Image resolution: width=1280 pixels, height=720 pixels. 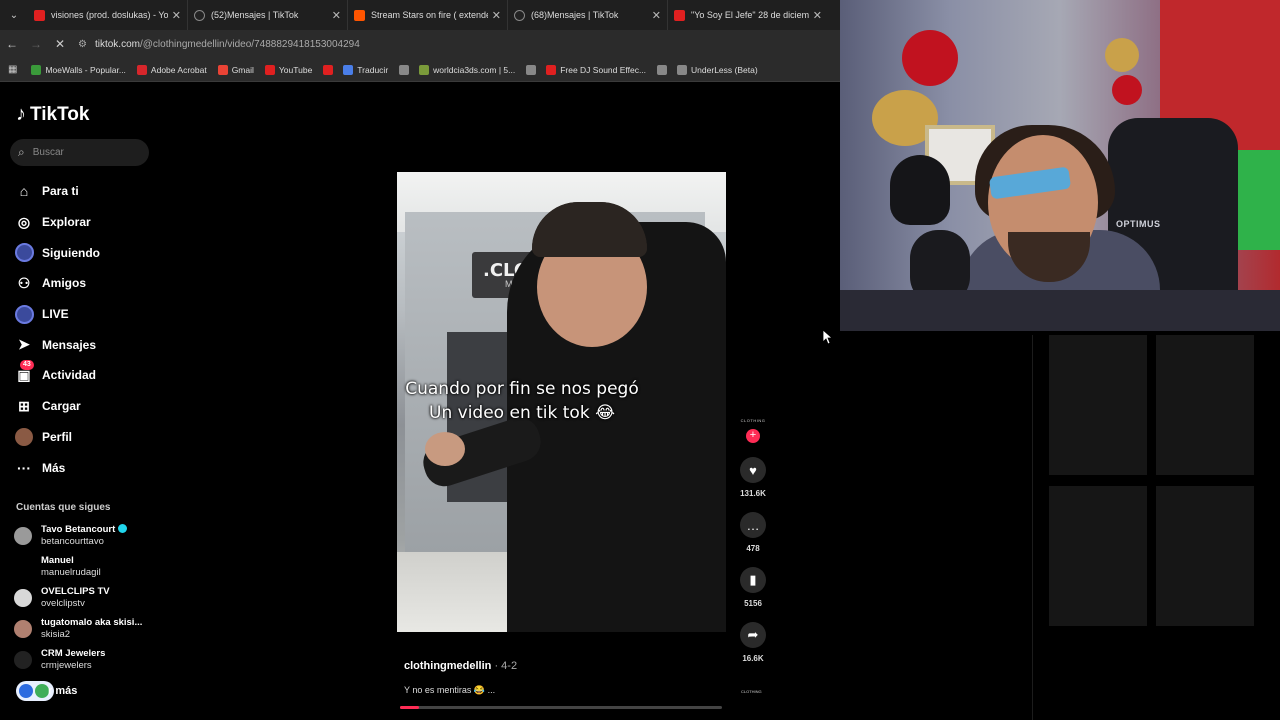 I want to click on followed-account: Manuel manuelrudagil, so click(x=89, y=566).